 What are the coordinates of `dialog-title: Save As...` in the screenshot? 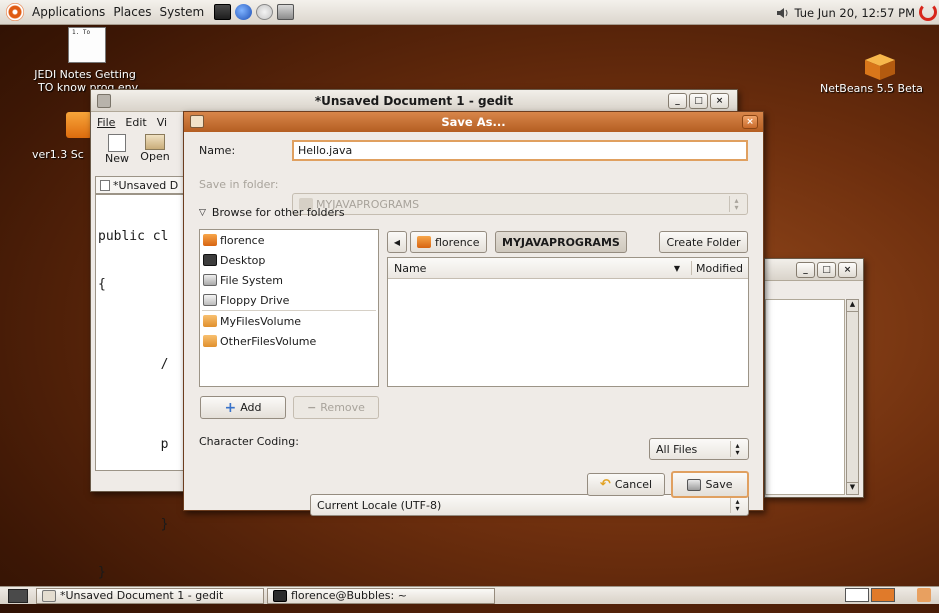 It's located at (473, 122).